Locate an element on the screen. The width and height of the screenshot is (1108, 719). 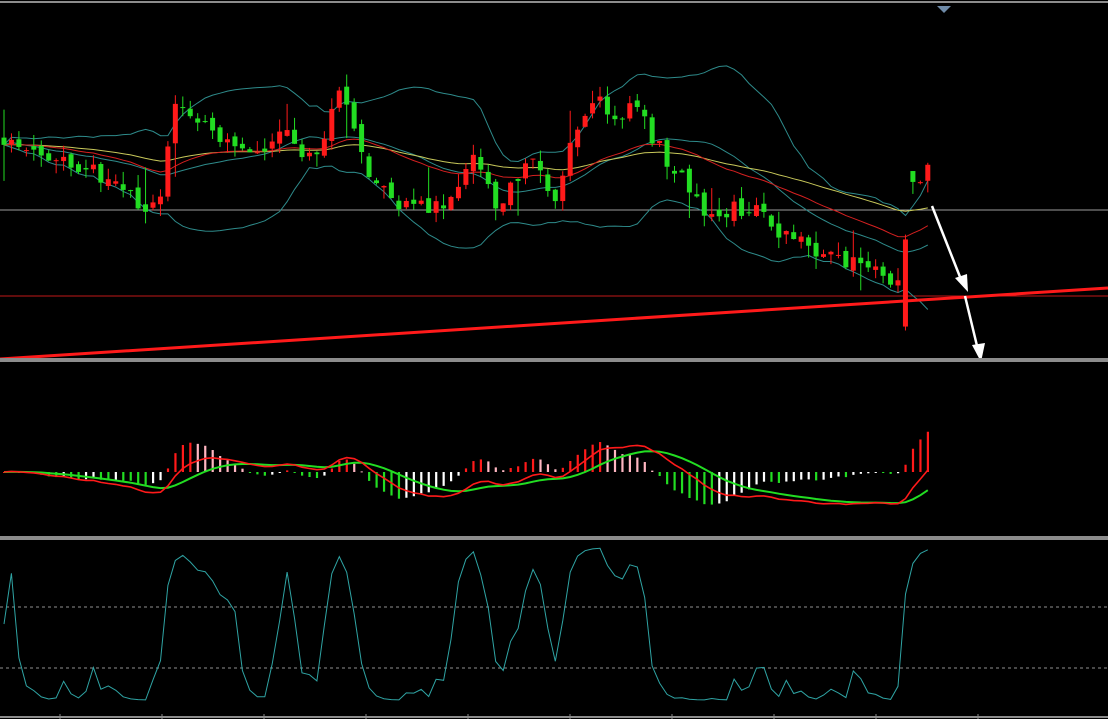
separator-price-macd is located at coordinates (554, 360).